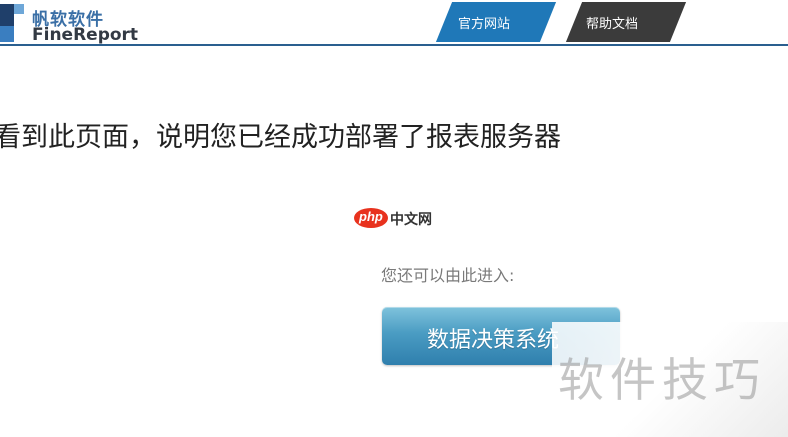  What do you see at coordinates (612, 22) in the screenshot?
I see `help-docs-label: 帮助文档` at bounding box center [612, 22].